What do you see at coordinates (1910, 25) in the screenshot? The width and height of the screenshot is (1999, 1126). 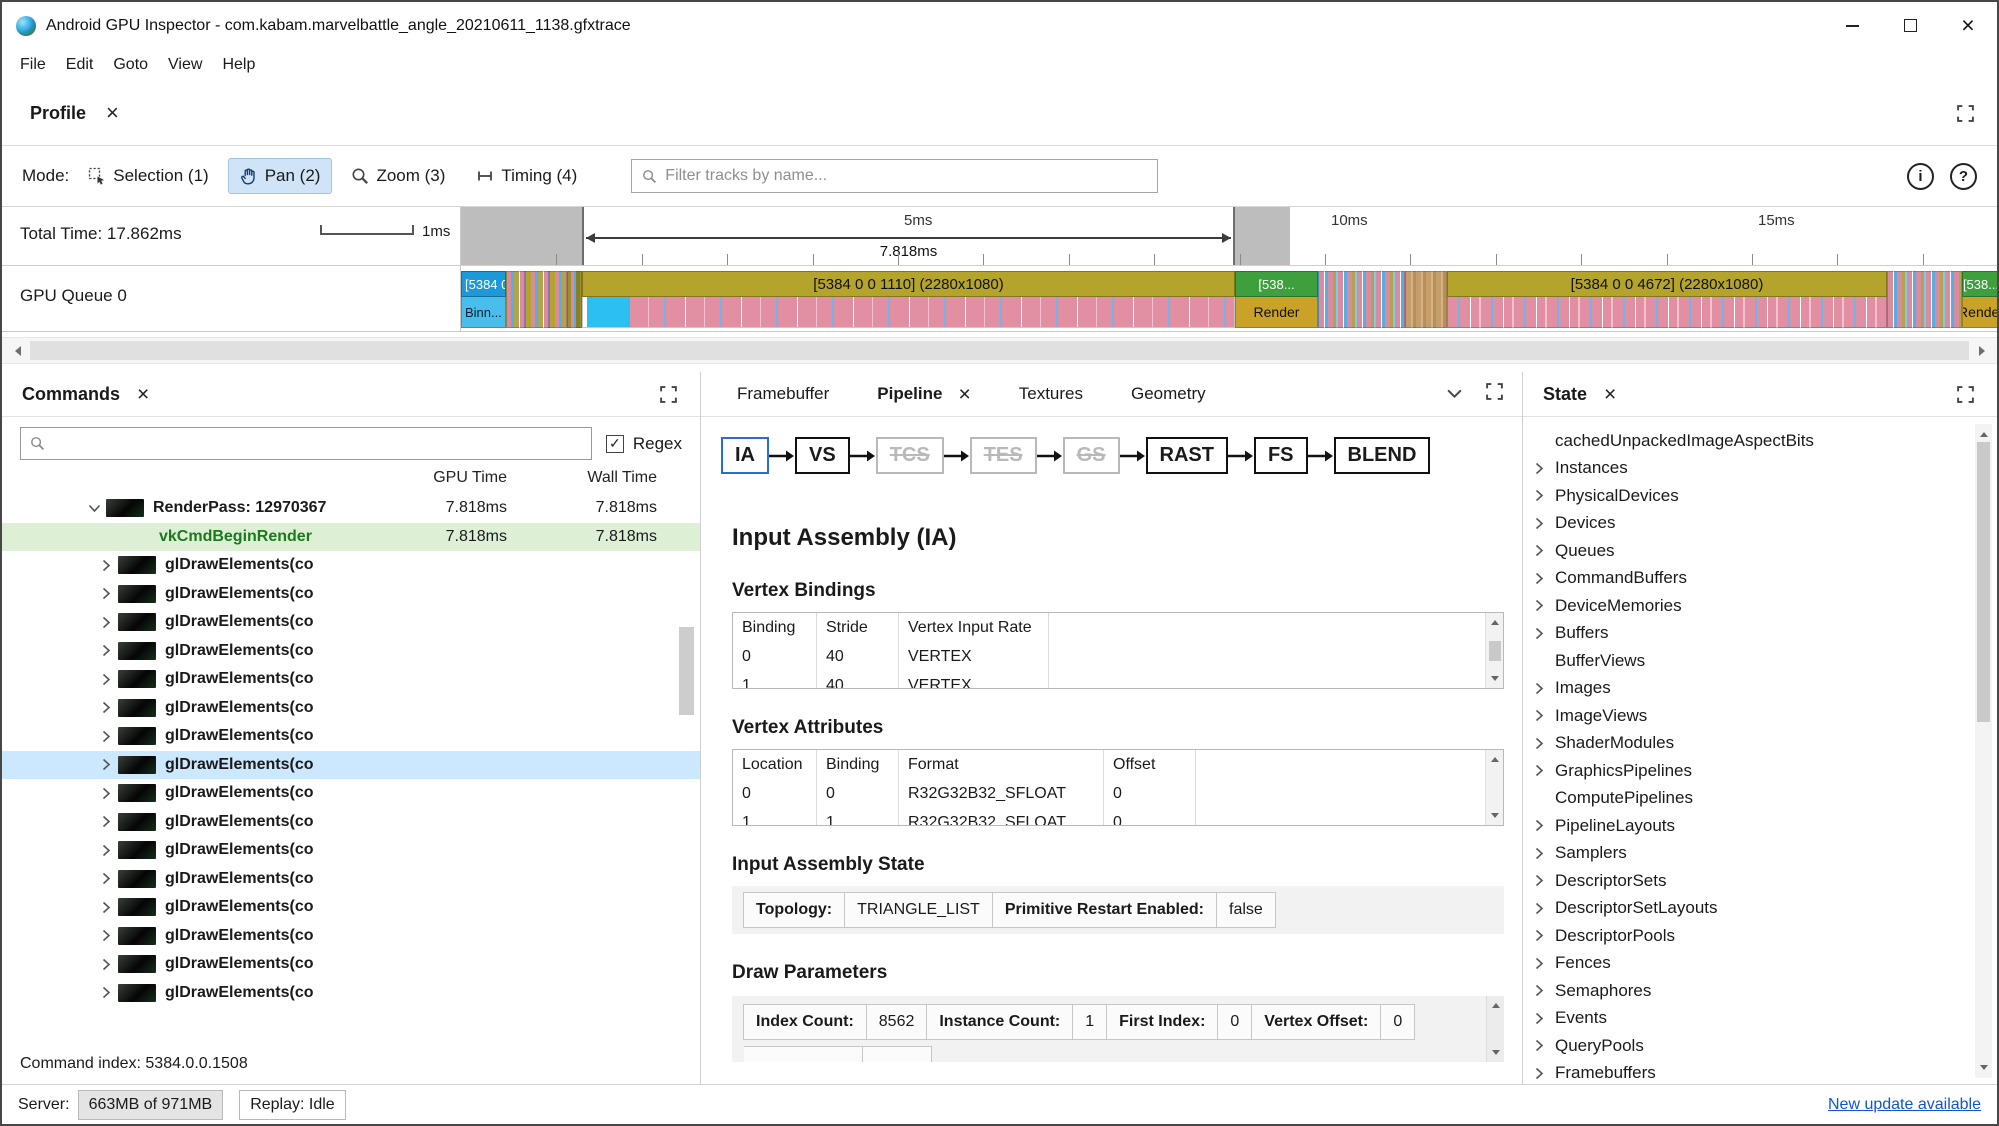 I see `maximize-button` at bounding box center [1910, 25].